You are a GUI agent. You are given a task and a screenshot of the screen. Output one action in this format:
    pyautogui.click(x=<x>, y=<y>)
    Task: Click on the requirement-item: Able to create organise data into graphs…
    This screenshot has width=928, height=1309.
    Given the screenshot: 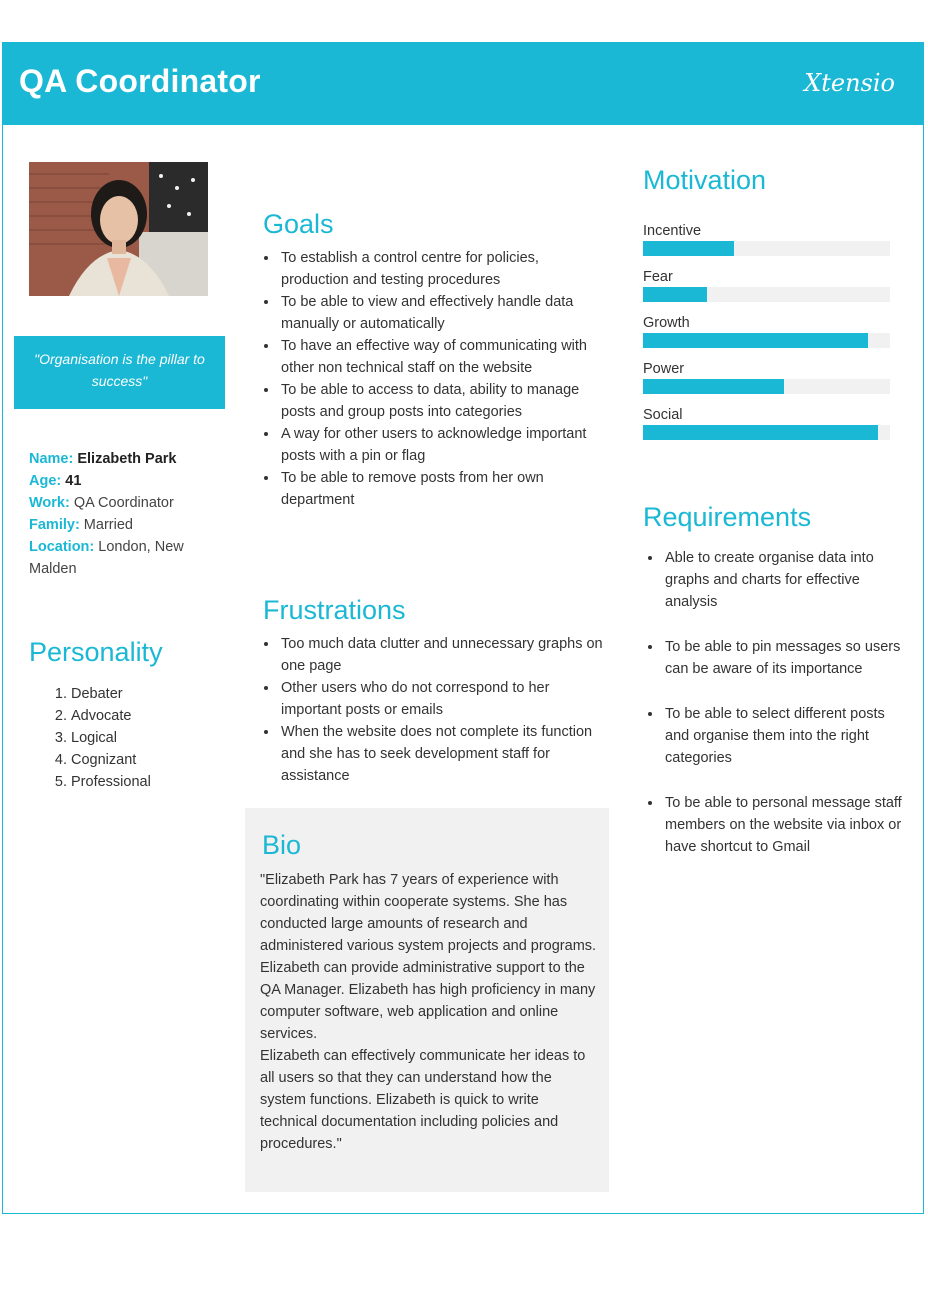 What is the action you would take?
    pyautogui.click(x=785, y=580)
    